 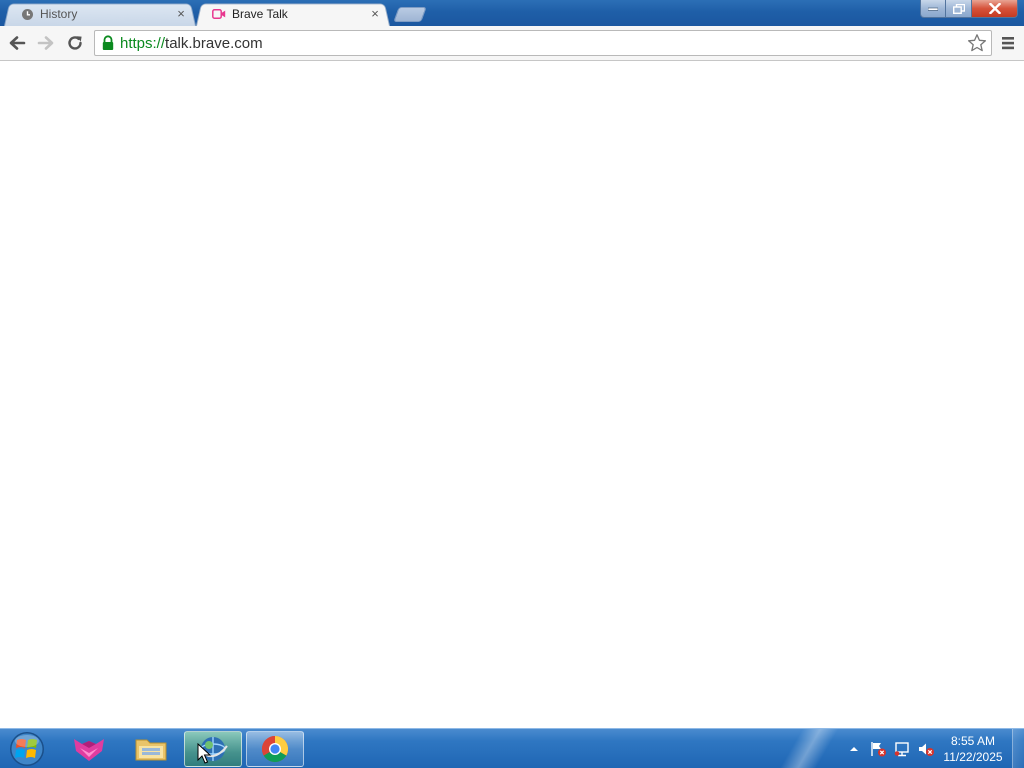 I want to click on history-clock-icon, so click(x=27, y=14).